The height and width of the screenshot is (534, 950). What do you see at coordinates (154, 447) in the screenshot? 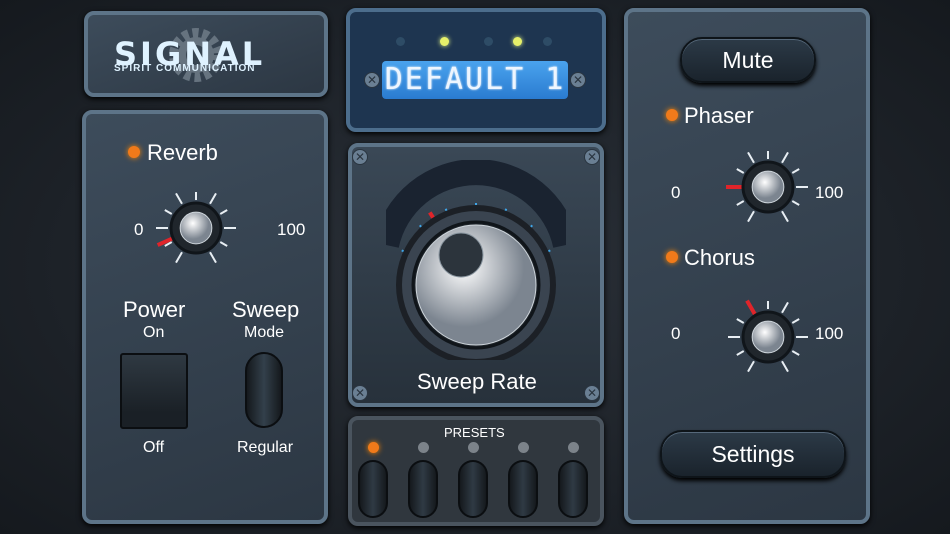
I see `power-off-label: Off` at bounding box center [154, 447].